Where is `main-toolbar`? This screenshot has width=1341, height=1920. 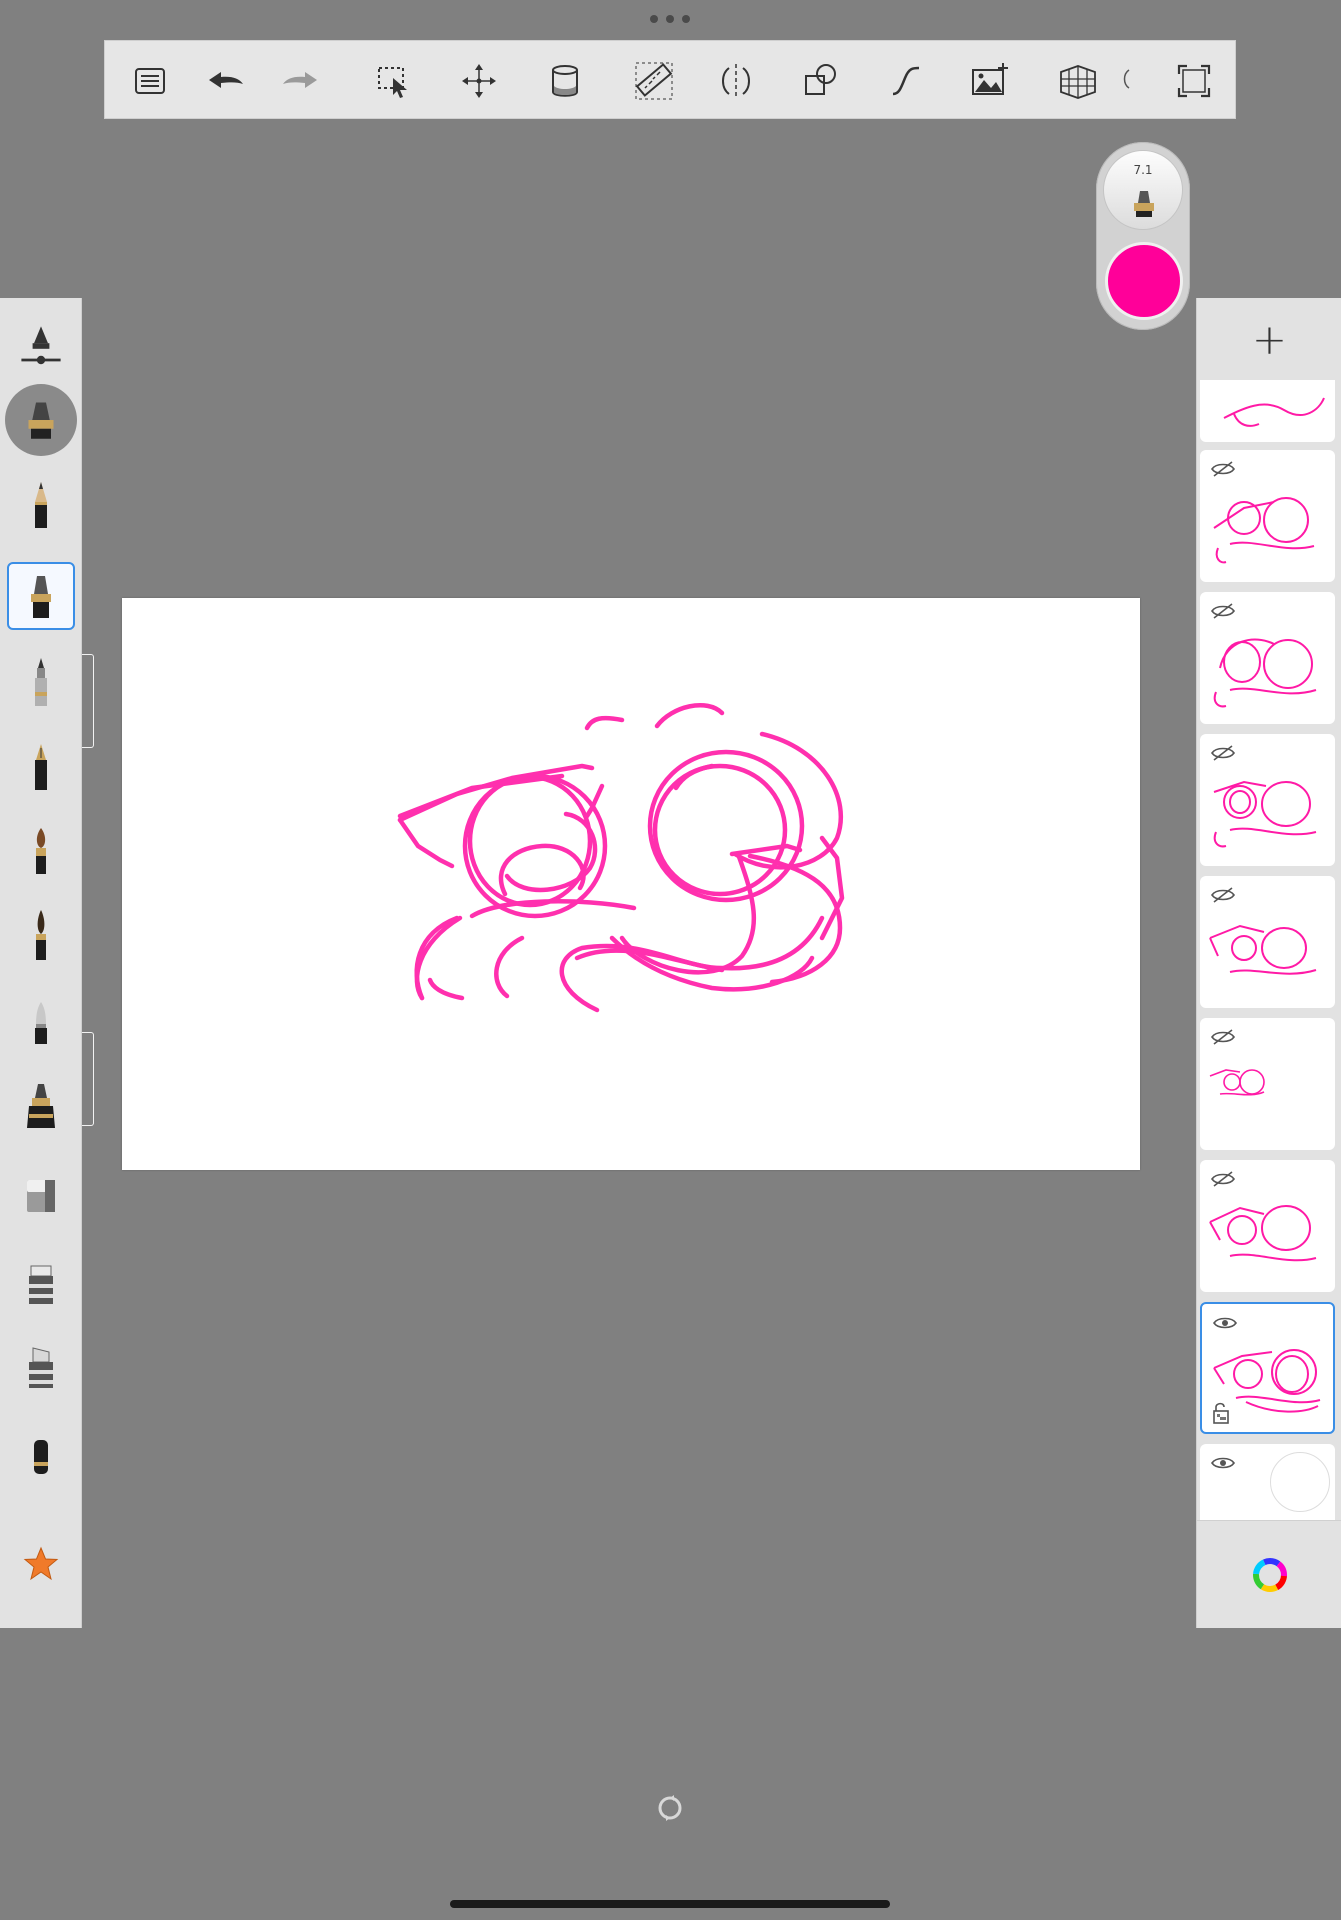 main-toolbar is located at coordinates (670, 79).